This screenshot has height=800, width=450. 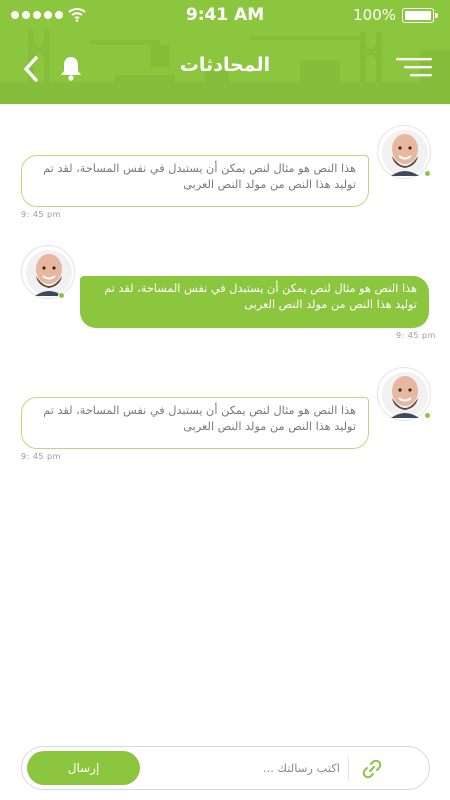 I want to click on battery-fill, so click(x=418, y=15).